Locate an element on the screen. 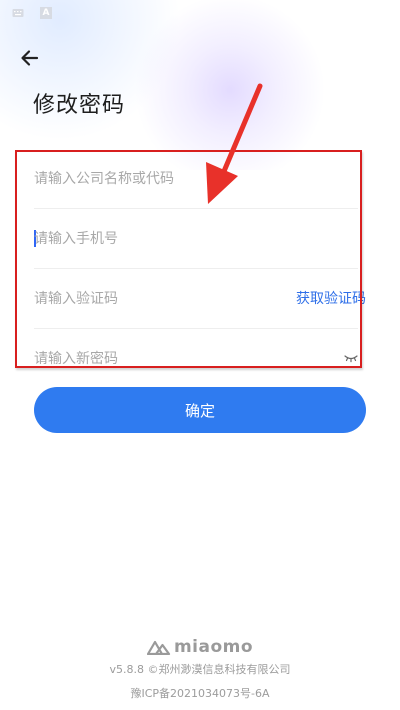  brand-logo: miaomo is located at coordinates (200, 647).